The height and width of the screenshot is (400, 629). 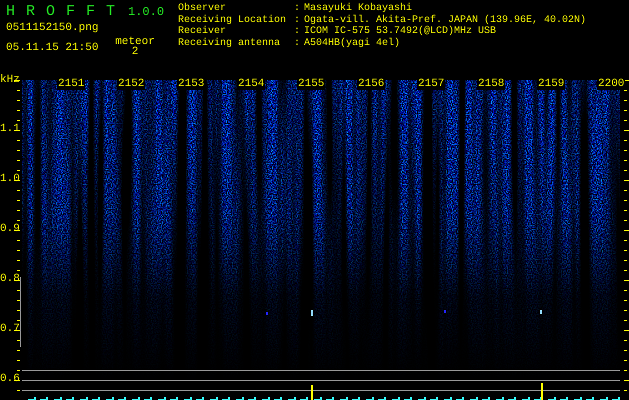 What do you see at coordinates (53, 48) in the screenshot?
I see `timestamp: 05.11.15 21:50` at bounding box center [53, 48].